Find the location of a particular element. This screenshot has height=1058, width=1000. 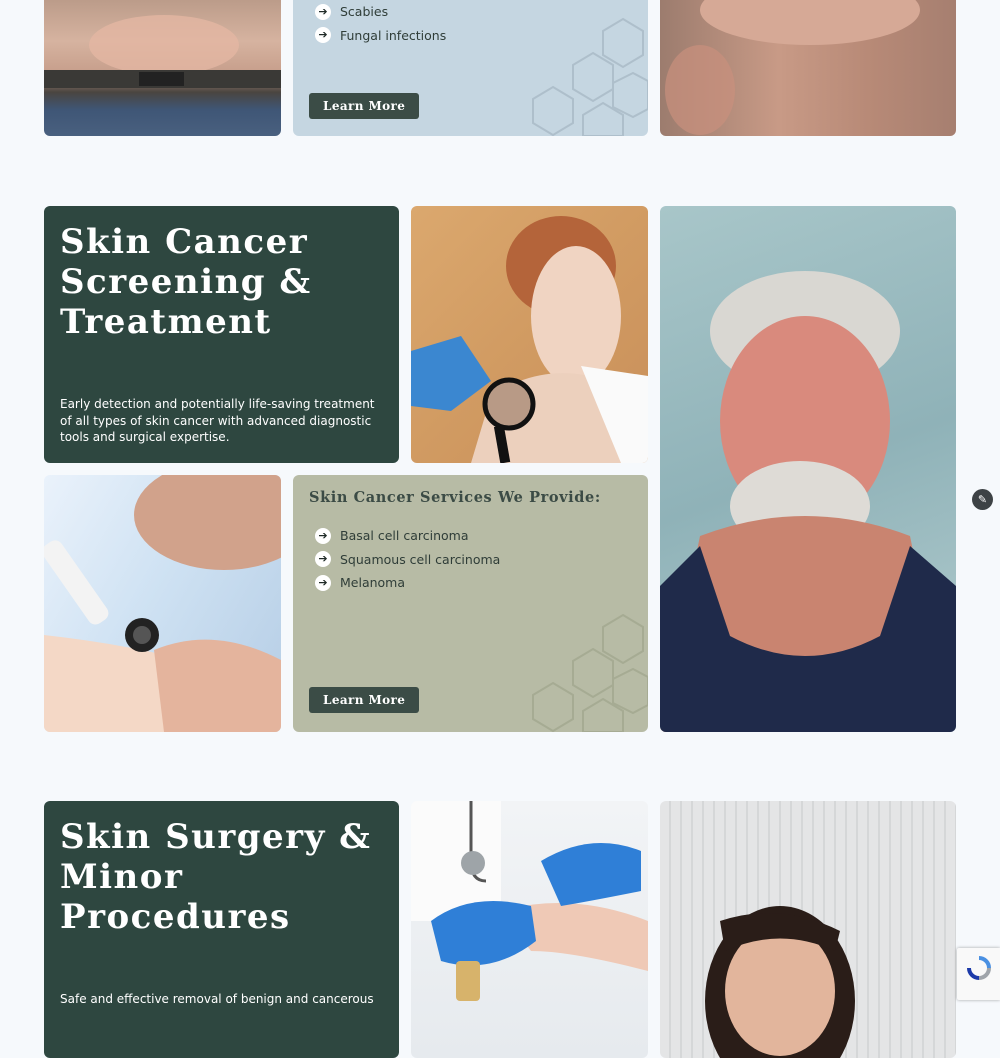

list-item: ➔ Basal cell carcinoma is located at coordinates (407, 536).